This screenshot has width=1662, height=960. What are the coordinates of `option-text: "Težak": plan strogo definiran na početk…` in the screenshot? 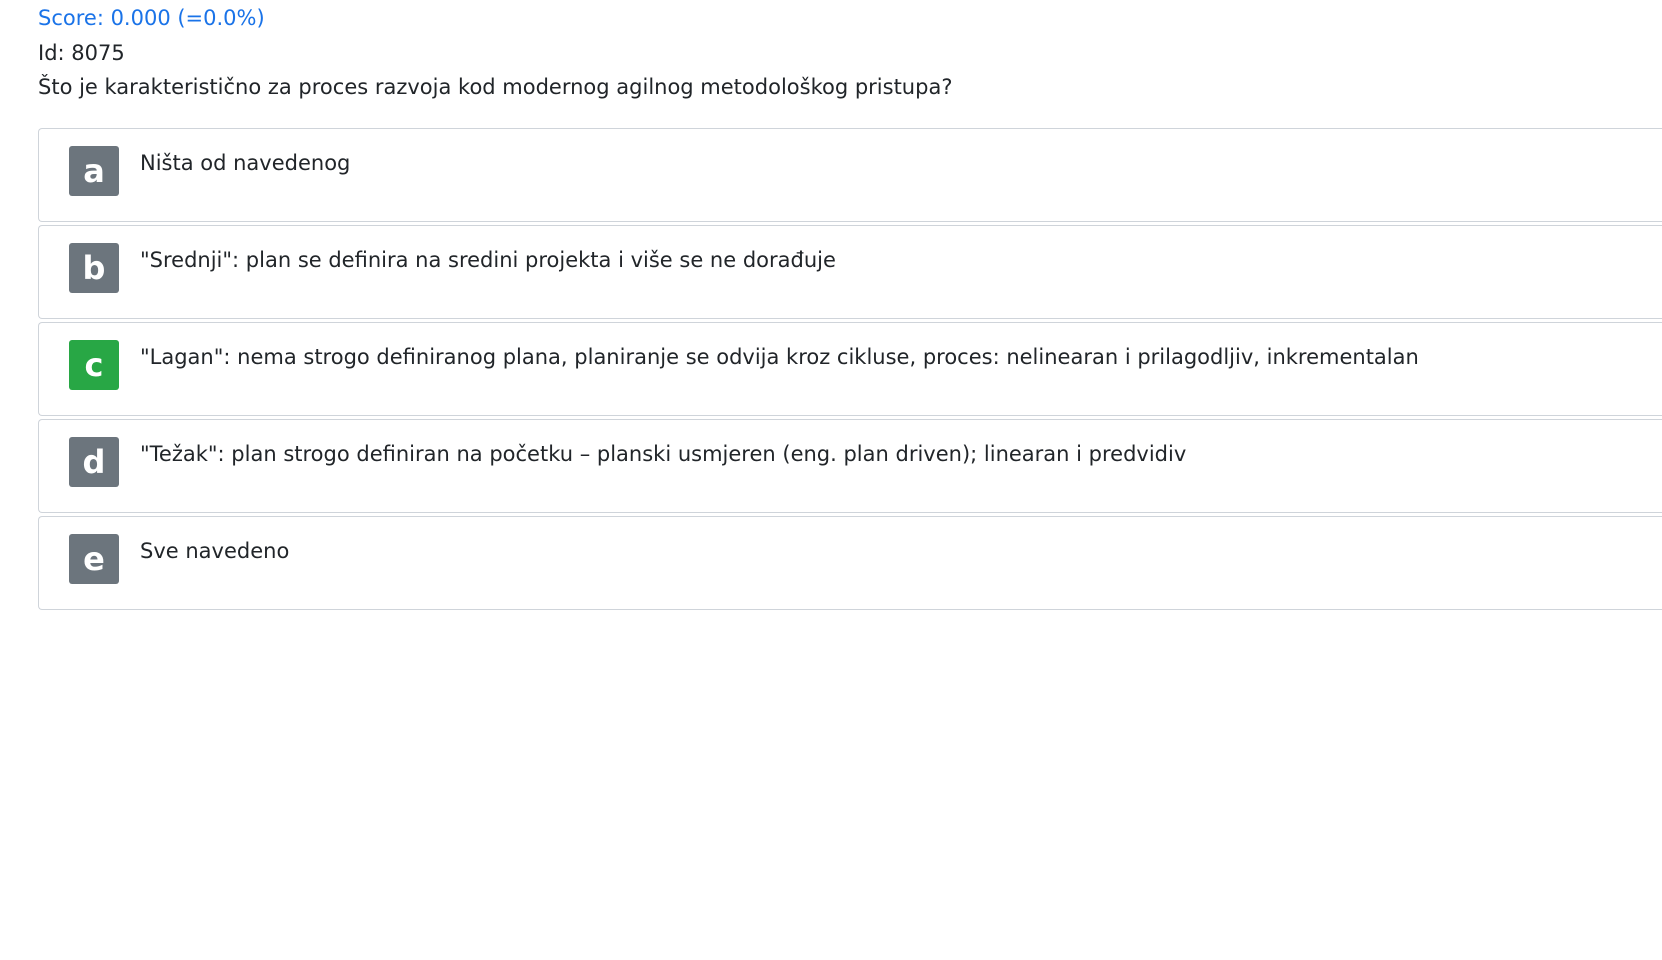 It's located at (663, 454).